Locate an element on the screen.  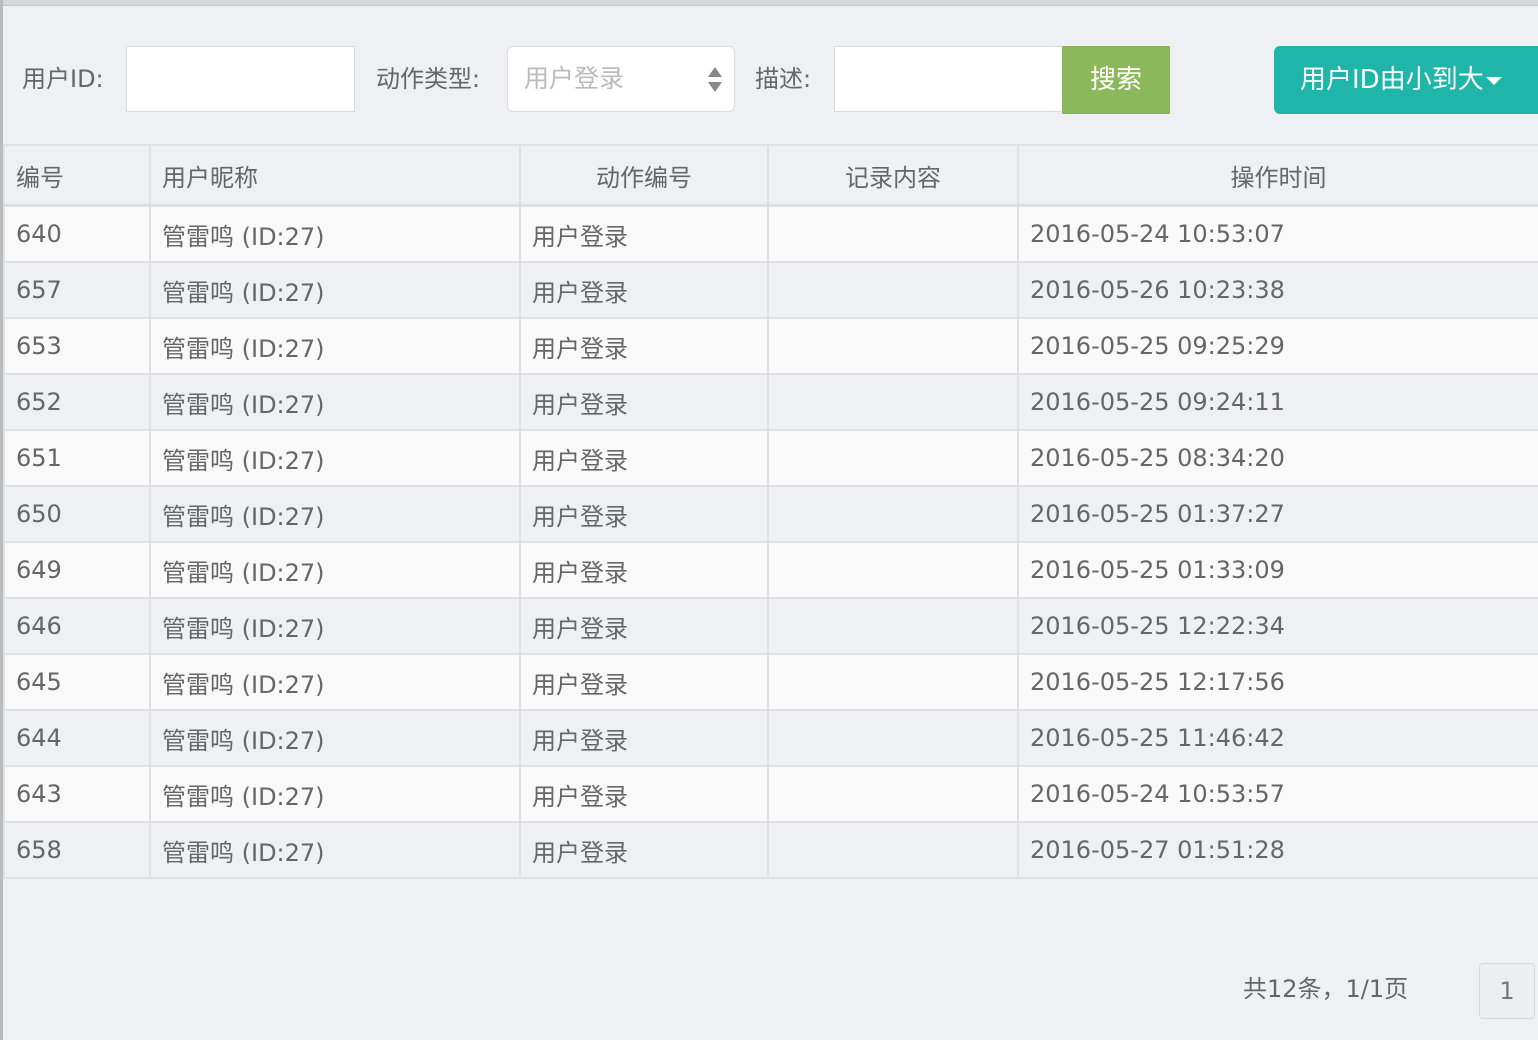
table-row: 649 管雷鸣 (ID:27) 用户登录 2016-05-25 01:33:09 is located at coordinates (770, 570).